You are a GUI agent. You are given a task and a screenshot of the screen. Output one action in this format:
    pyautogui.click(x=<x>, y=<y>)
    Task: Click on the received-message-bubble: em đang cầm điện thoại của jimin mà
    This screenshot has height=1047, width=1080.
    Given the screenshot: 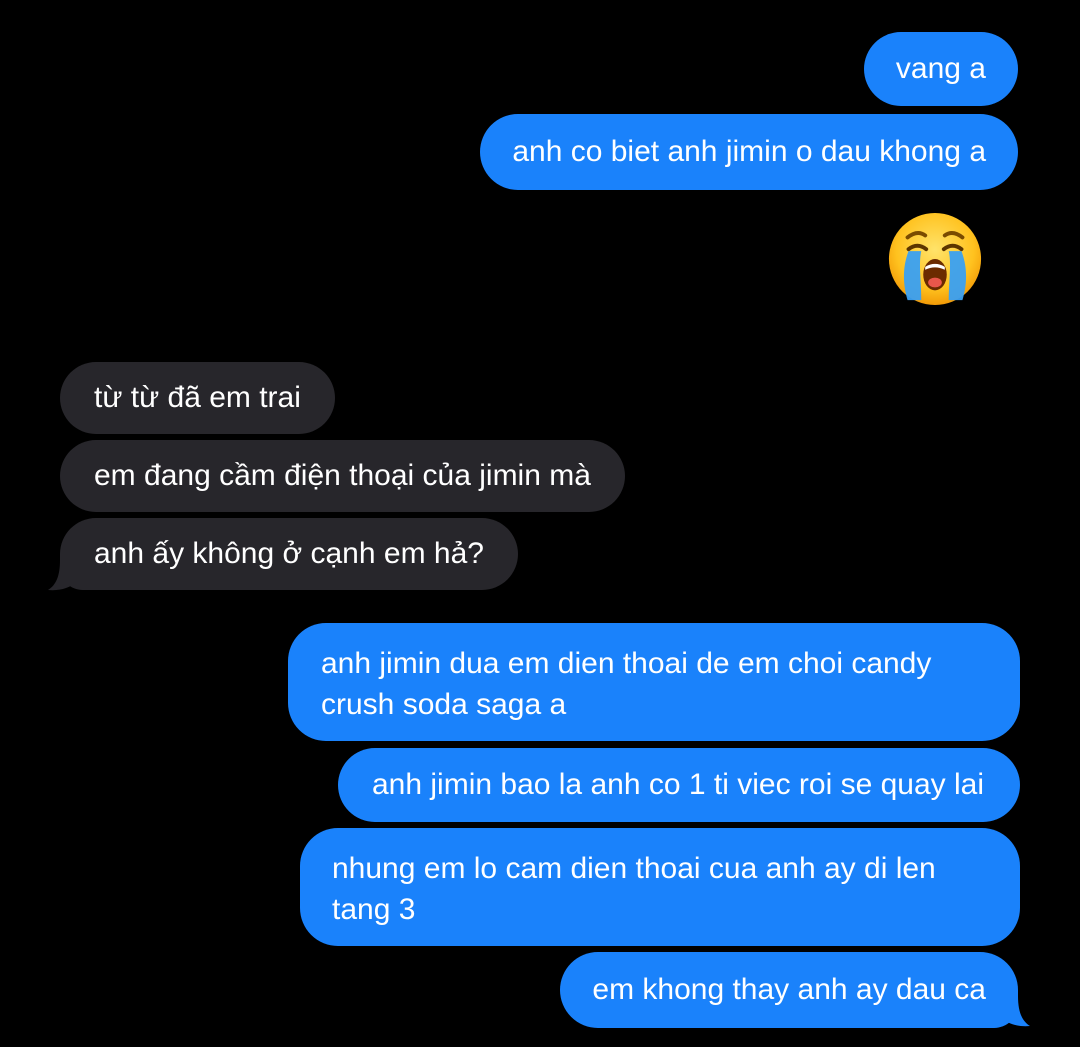 What is the action you would take?
    pyautogui.click(x=342, y=476)
    